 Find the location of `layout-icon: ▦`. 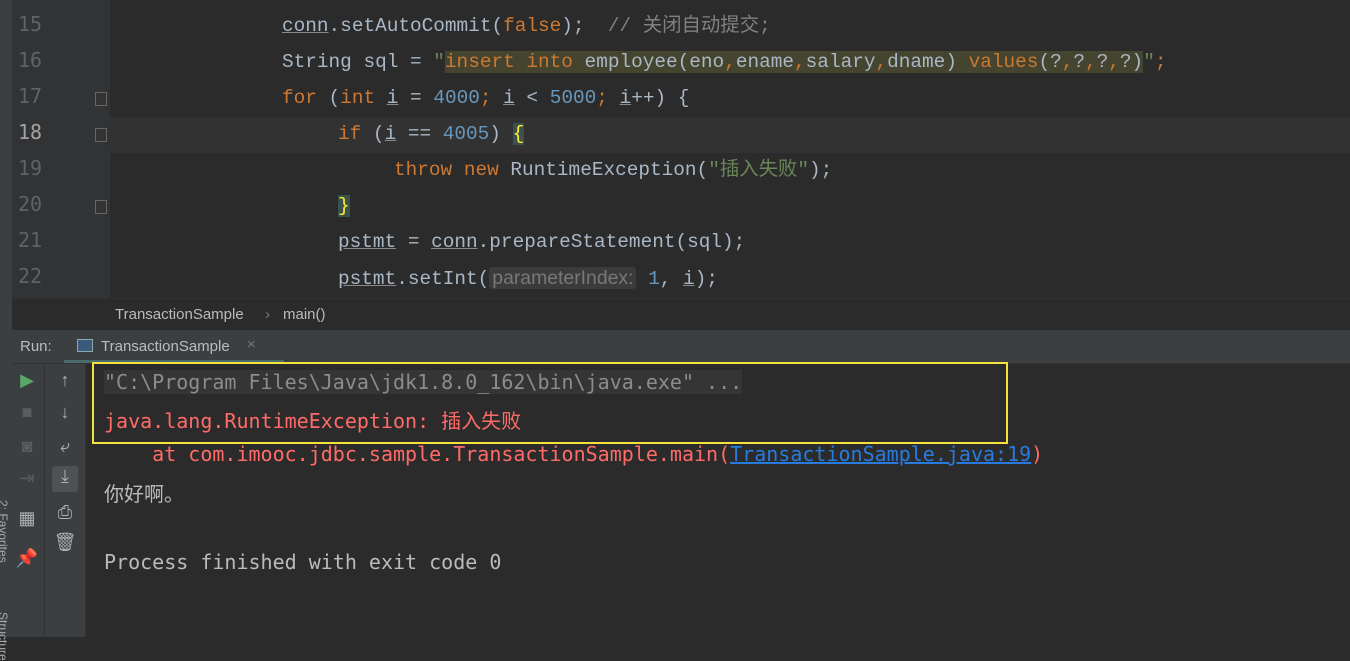

layout-icon: ▦ is located at coordinates (27, 518).